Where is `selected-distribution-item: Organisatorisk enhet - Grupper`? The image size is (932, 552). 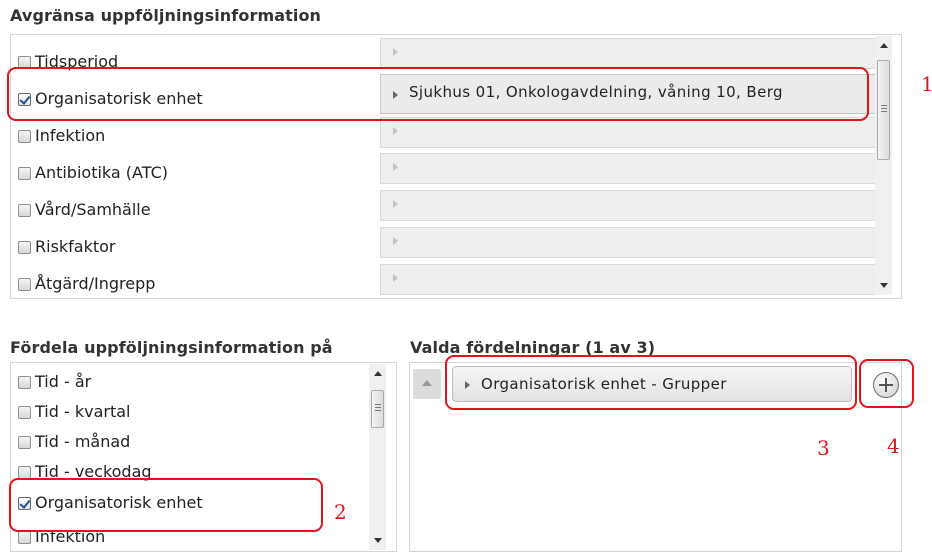 selected-distribution-item: Organisatorisk enhet - Grupper is located at coordinates (652, 384).